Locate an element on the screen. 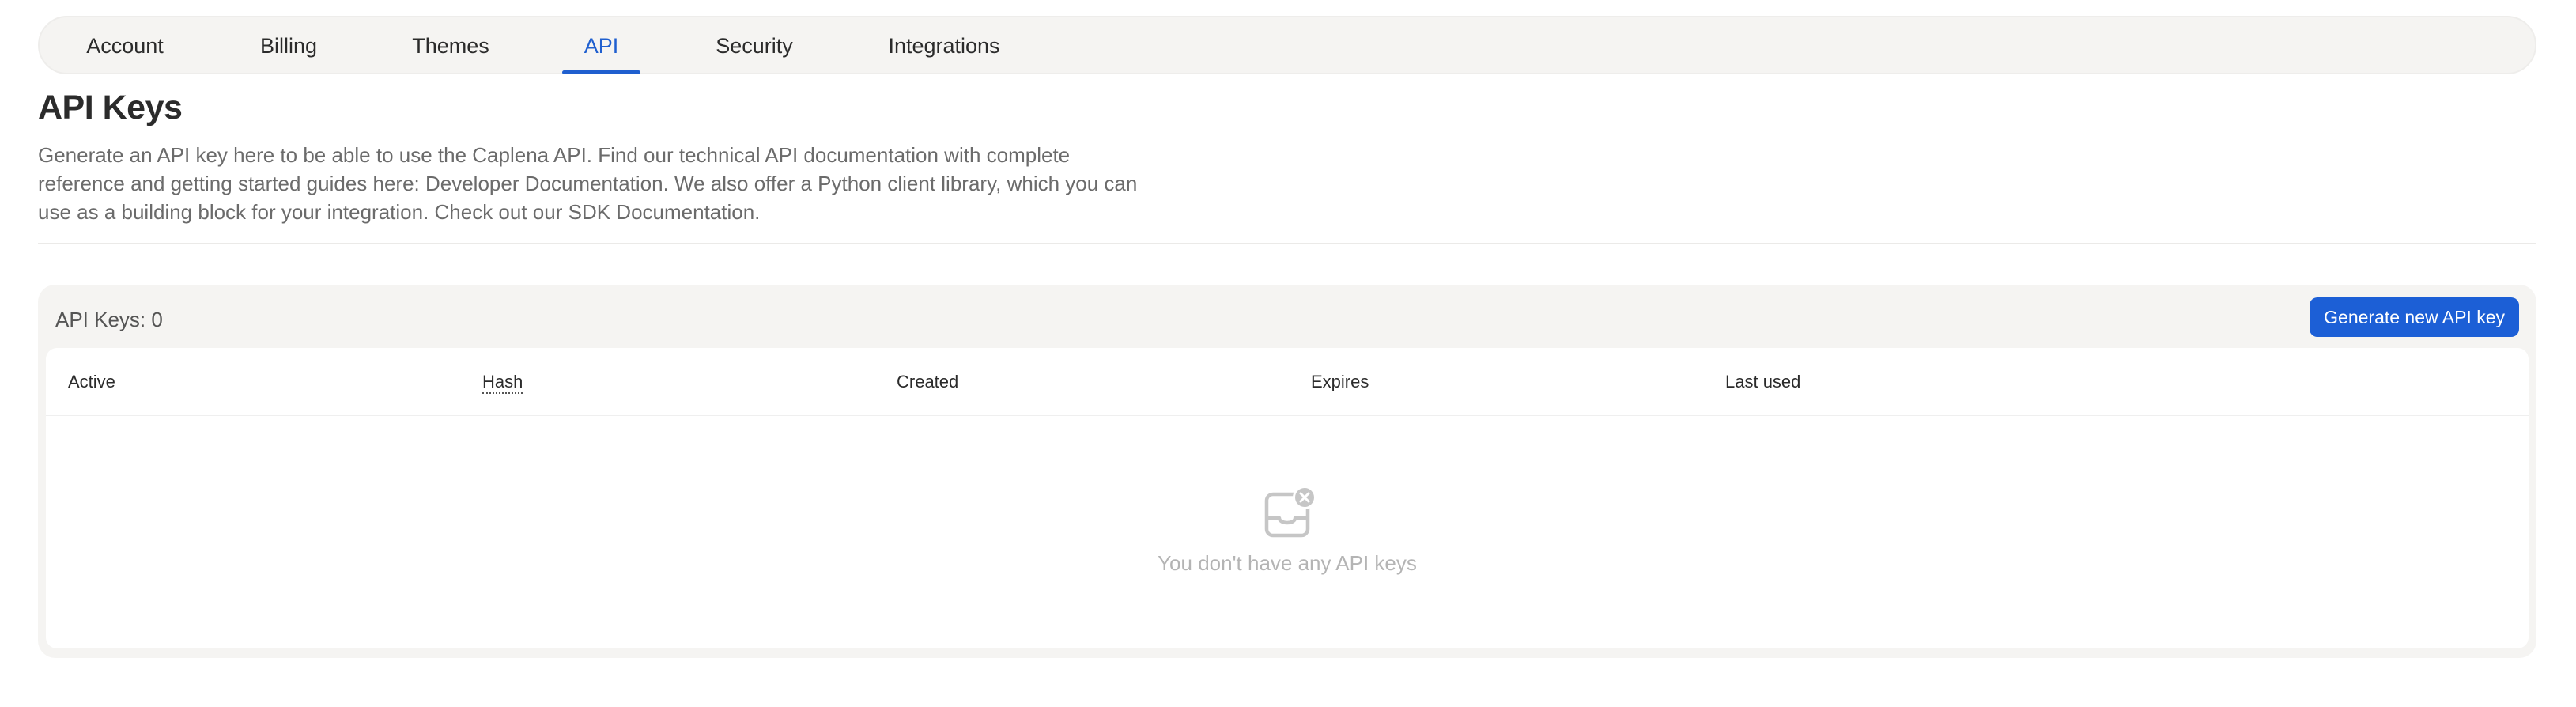  tab-billing: Billing is located at coordinates (288, 45).